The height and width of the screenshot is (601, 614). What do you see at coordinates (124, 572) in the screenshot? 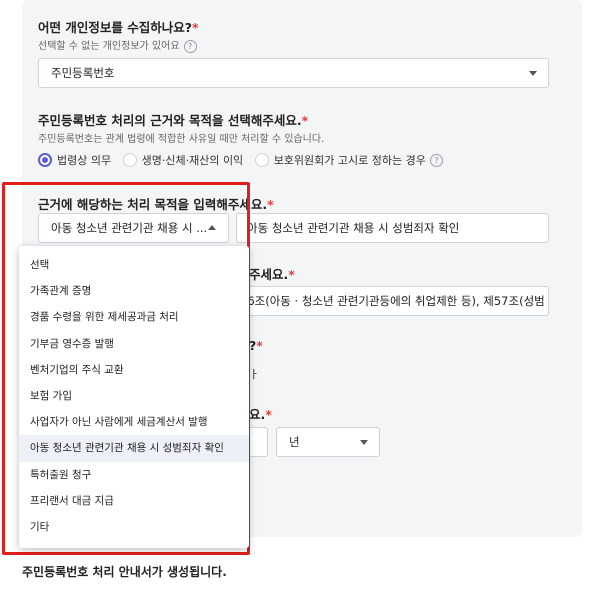
I see `guide-generated-text: 주민등록번호 처리 안내서가 생성됩니다.` at bounding box center [124, 572].